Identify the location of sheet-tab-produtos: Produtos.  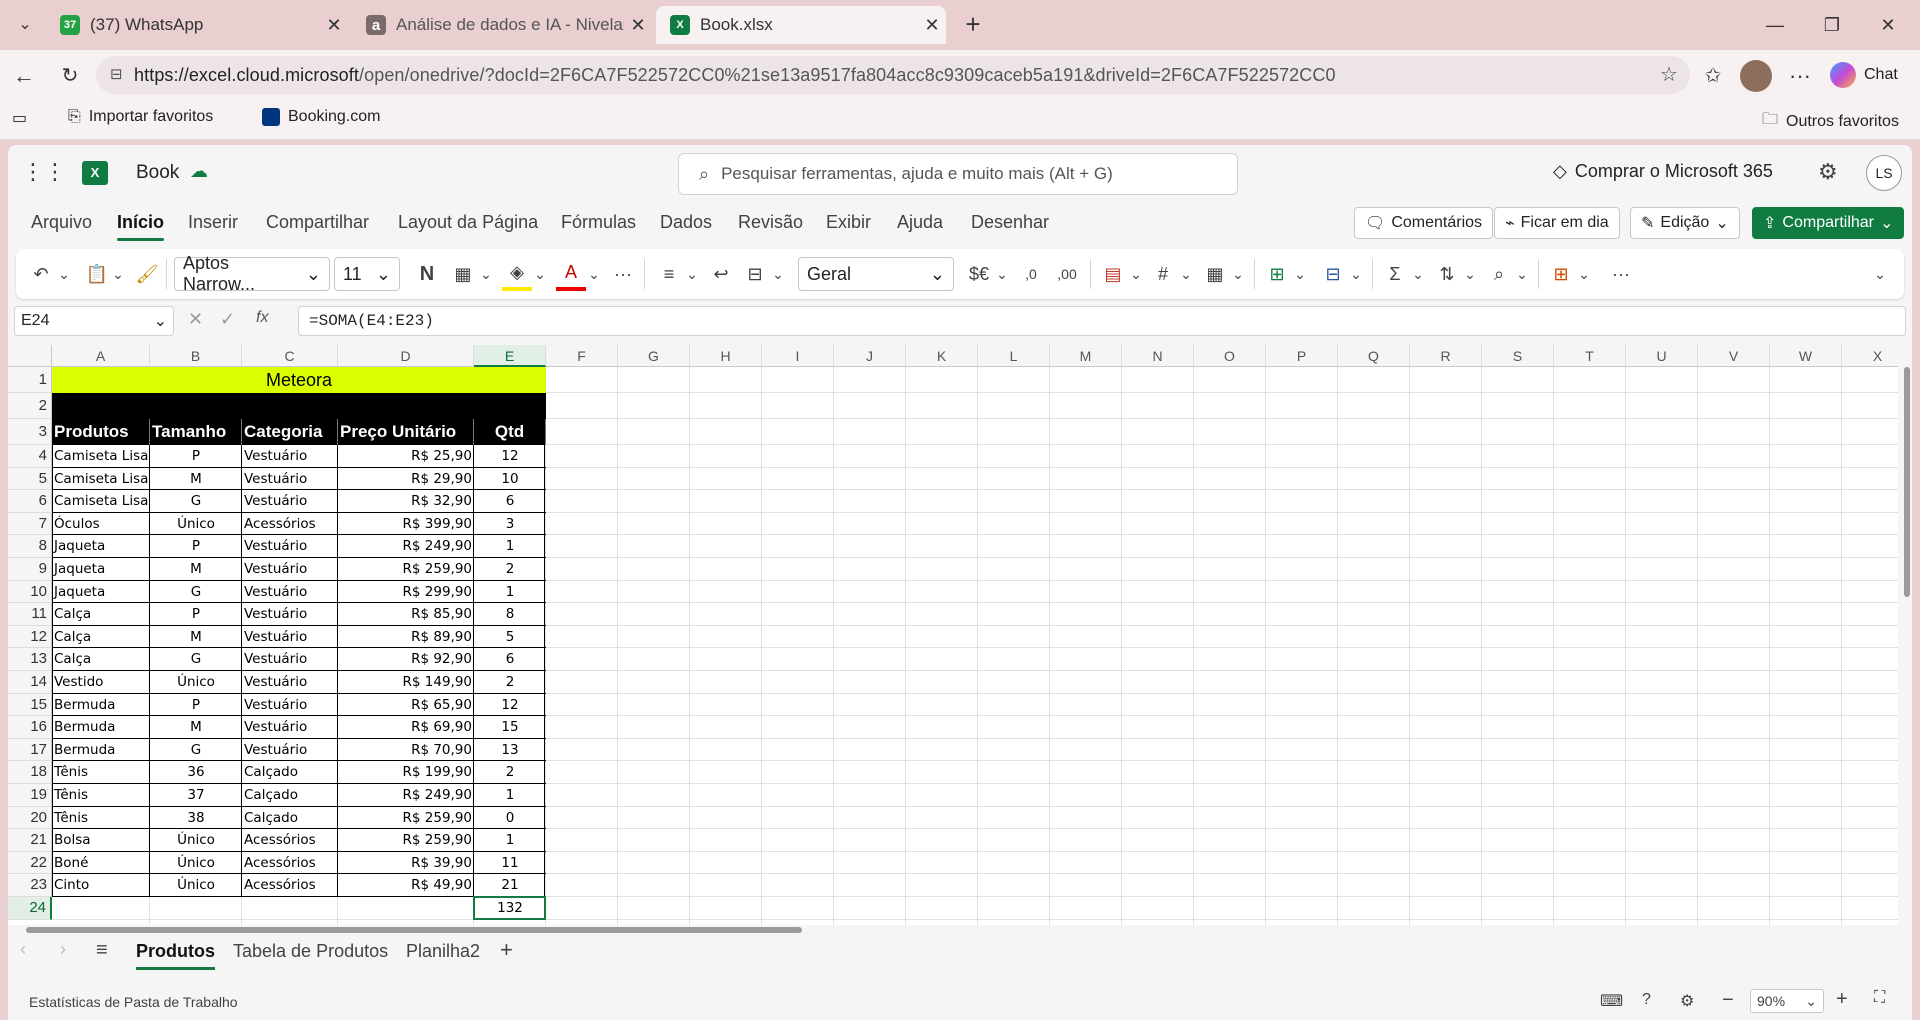
(175, 955).